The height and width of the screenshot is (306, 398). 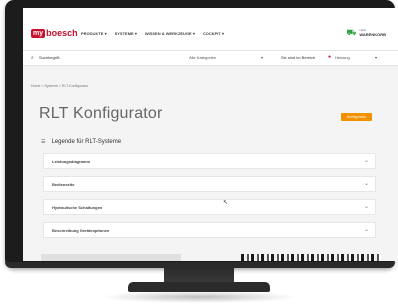 What do you see at coordinates (226, 203) in the screenshot?
I see `mouse-cursor: ↖` at bounding box center [226, 203].